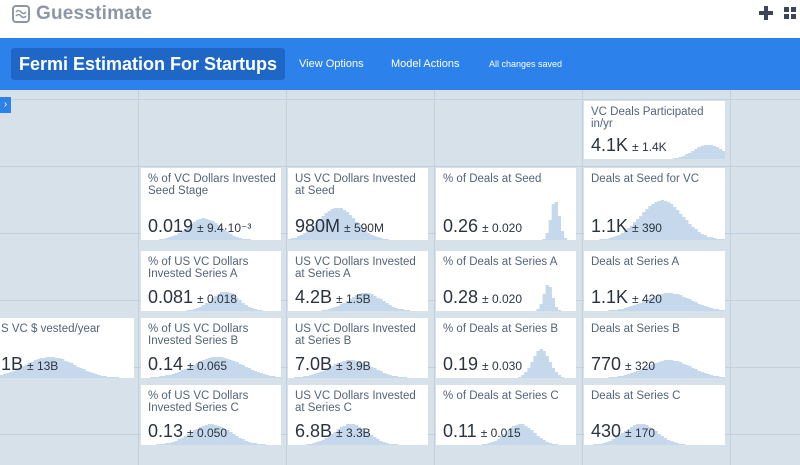 This screenshot has height=465, width=800. I want to click on metric-label: US VC Dollars Invested at Series B, so click(355, 335).